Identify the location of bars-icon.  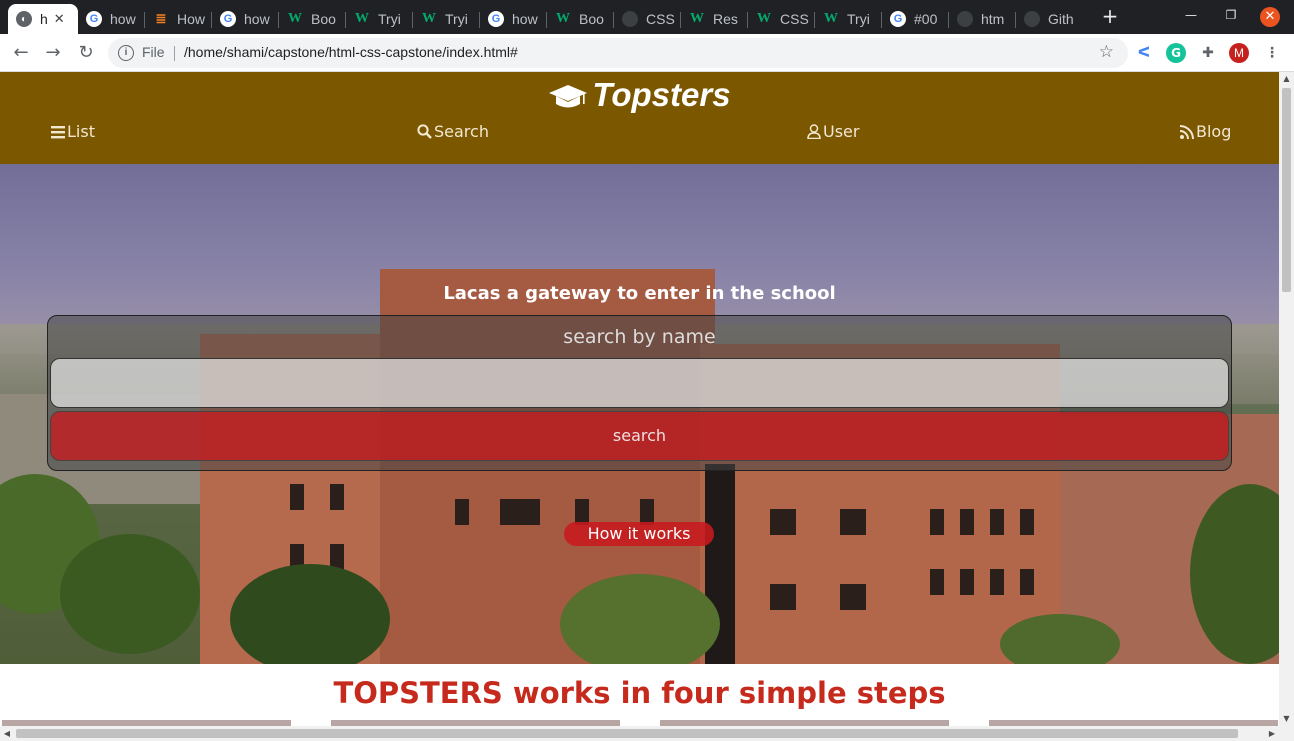
(58, 131).